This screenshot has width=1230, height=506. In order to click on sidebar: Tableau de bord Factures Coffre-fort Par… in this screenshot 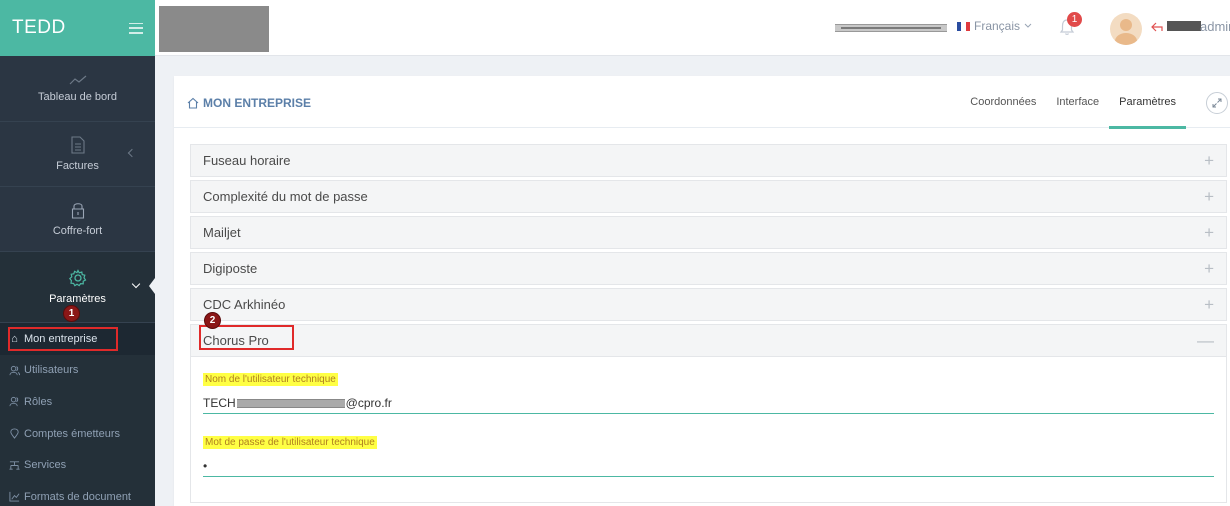, I will do `click(77, 281)`.